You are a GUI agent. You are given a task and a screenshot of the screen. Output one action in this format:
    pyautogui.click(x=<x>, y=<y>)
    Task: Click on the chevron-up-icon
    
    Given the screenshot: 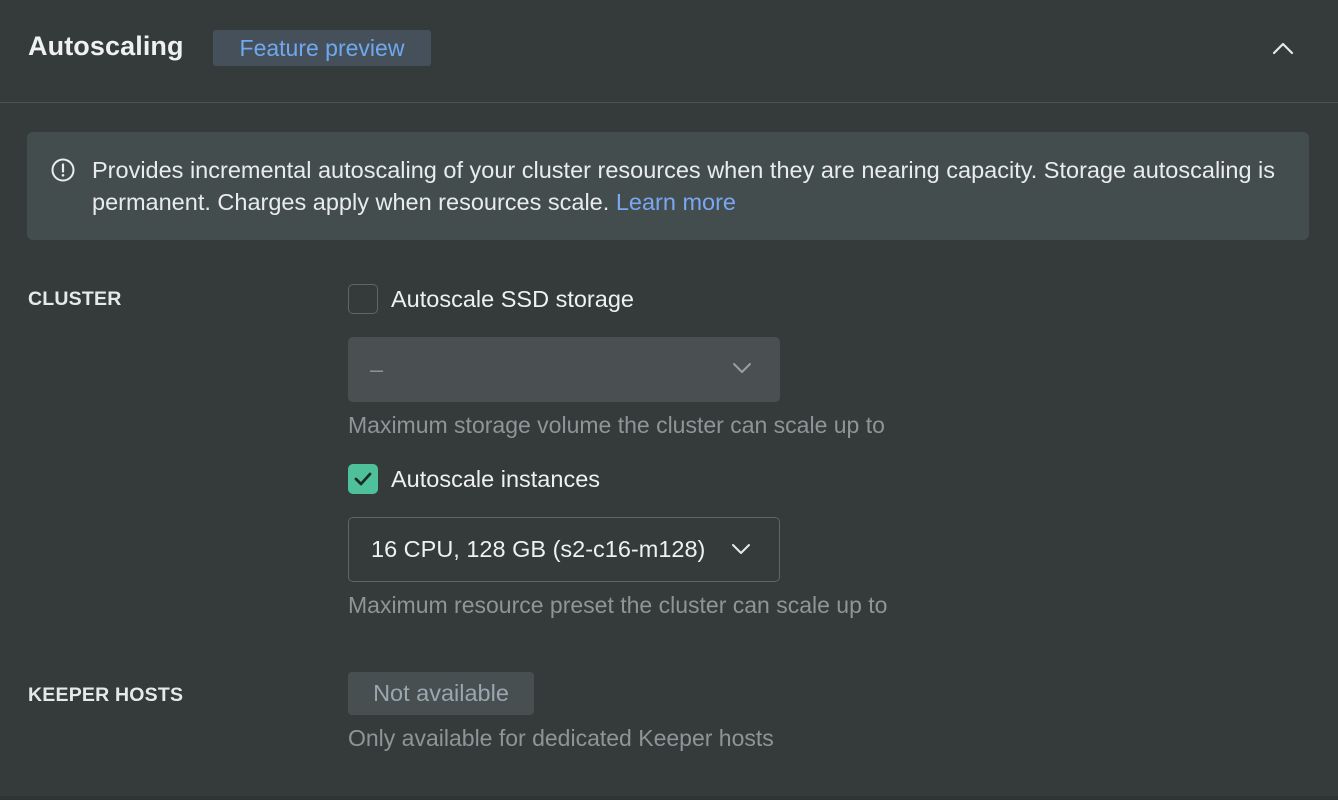 What is the action you would take?
    pyautogui.click(x=1283, y=48)
    